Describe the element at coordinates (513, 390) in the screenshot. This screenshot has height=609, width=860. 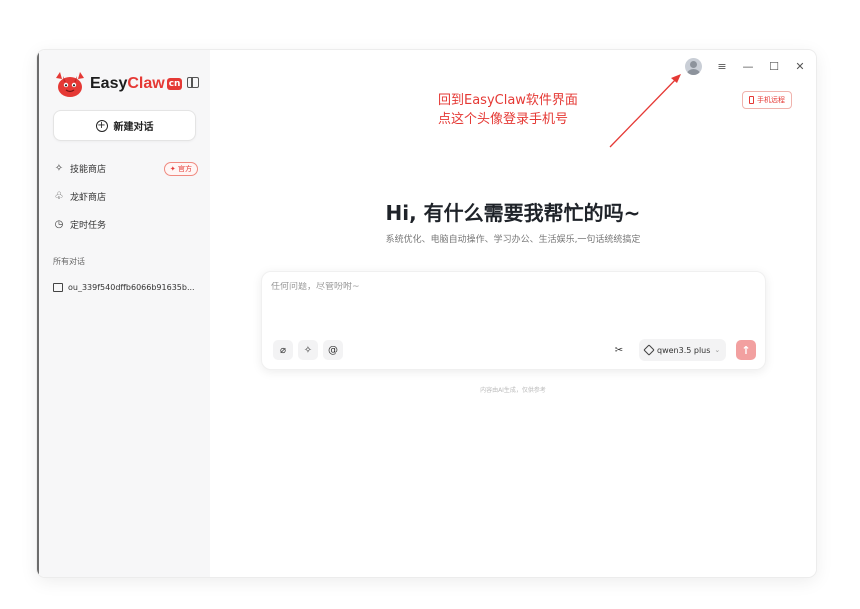
I see `ai-disclaimer: 内容由AI生成，仅供参考` at that location.